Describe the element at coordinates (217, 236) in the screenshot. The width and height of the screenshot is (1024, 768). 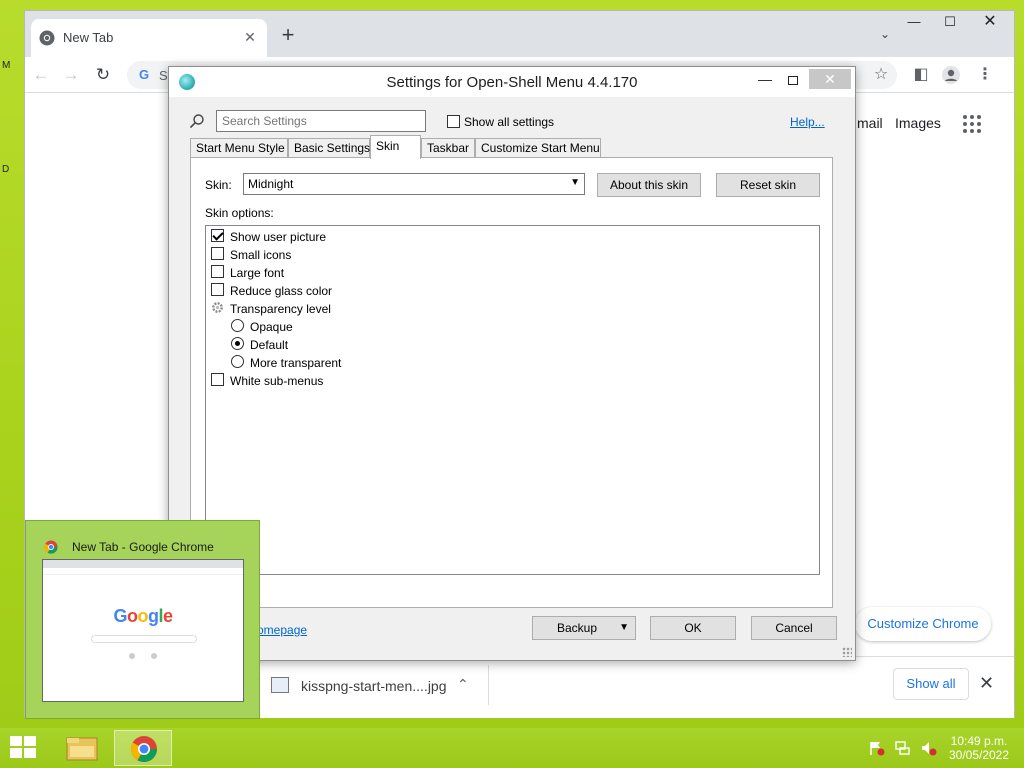
I see `checkbox-checked` at that location.